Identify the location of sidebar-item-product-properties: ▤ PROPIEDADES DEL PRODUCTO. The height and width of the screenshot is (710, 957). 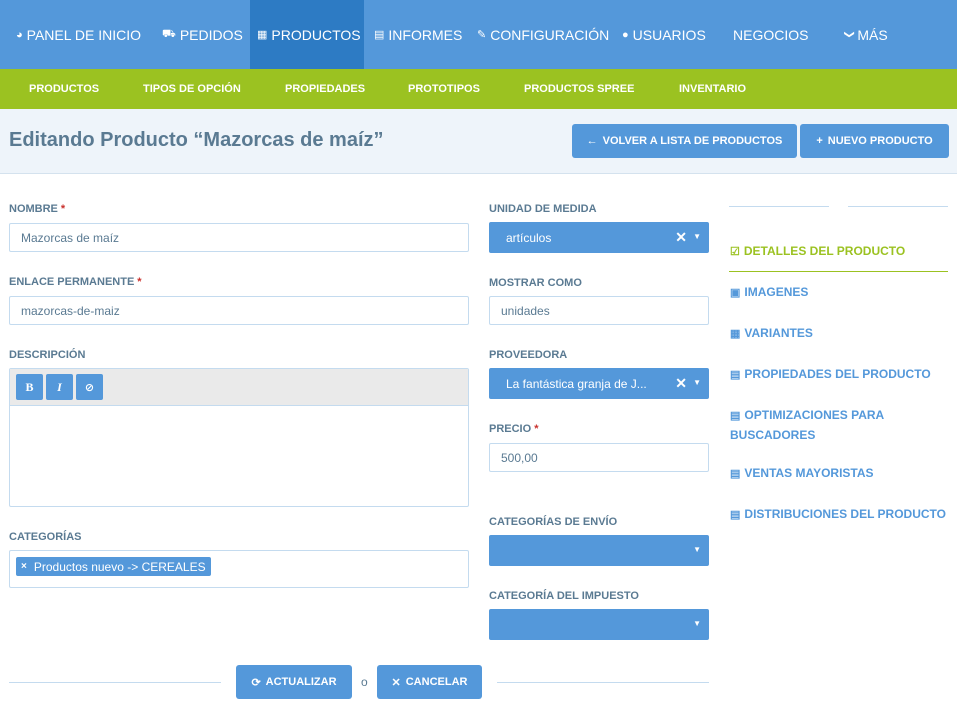
(830, 375).